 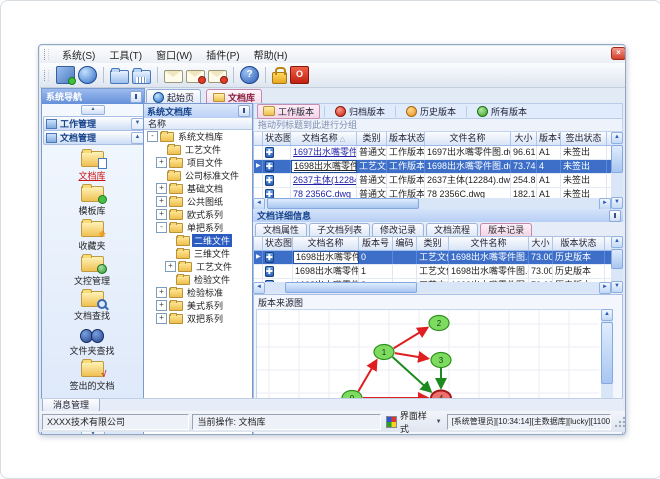 What do you see at coordinates (93, 109) in the screenshot?
I see `chevron-up-icon: ▲` at bounding box center [93, 109].